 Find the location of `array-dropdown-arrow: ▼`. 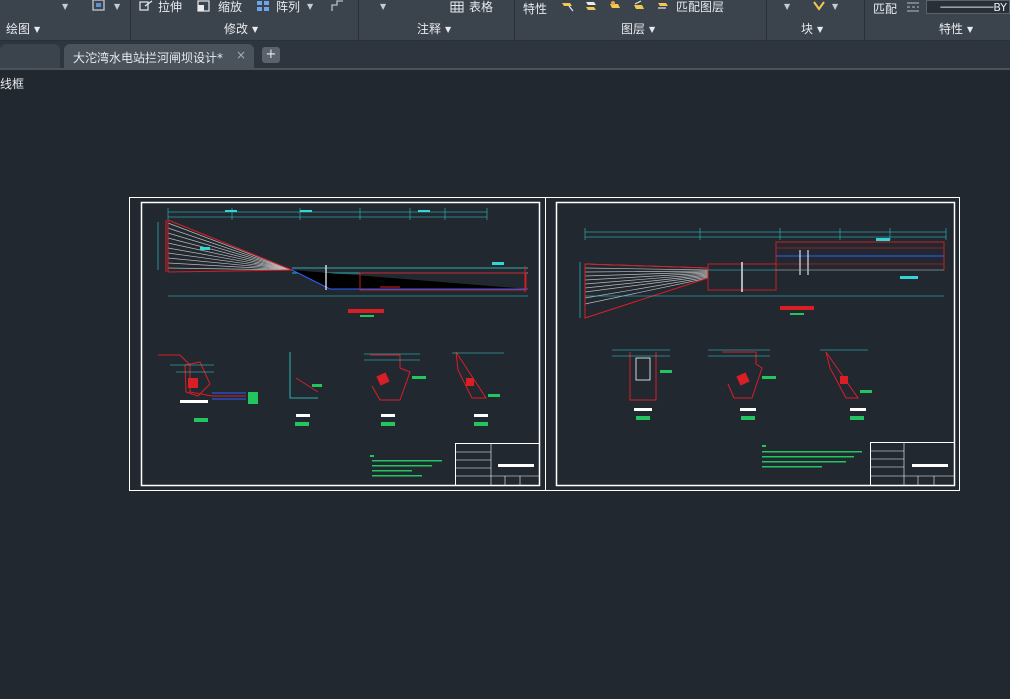

array-dropdown-arrow: ▼ is located at coordinates (310, 6).